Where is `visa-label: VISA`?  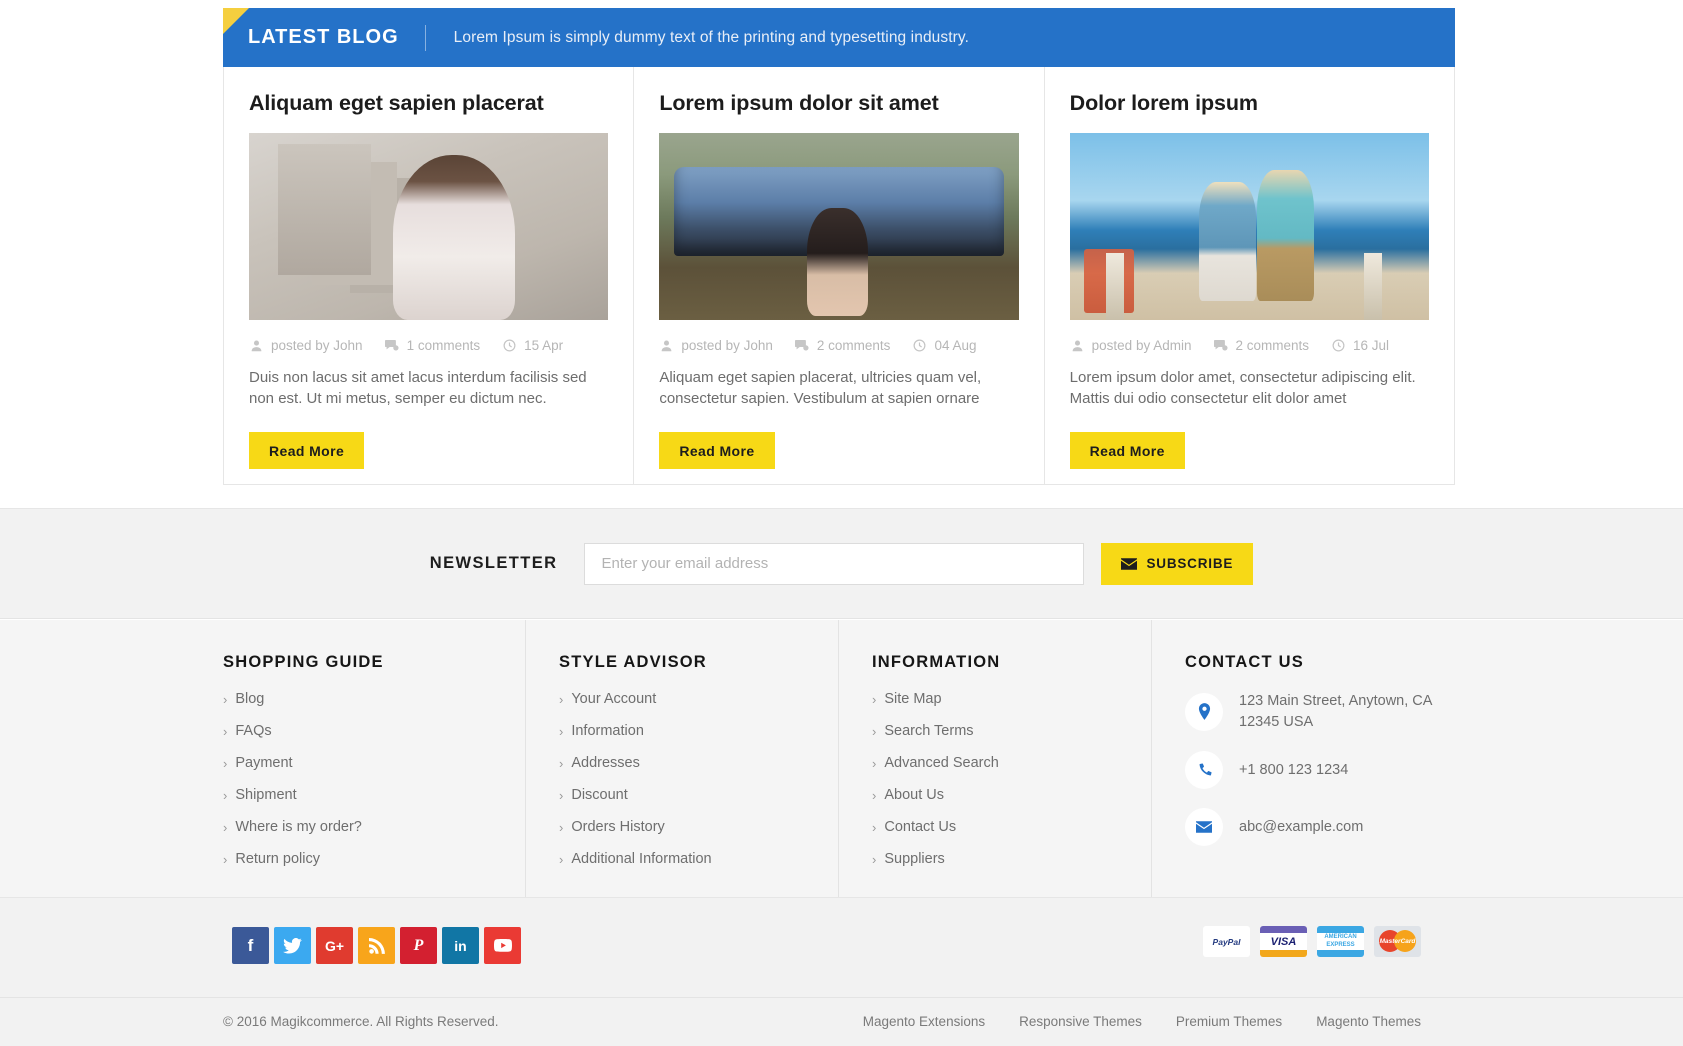
visa-label: VISA is located at coordinates (1283, 941).